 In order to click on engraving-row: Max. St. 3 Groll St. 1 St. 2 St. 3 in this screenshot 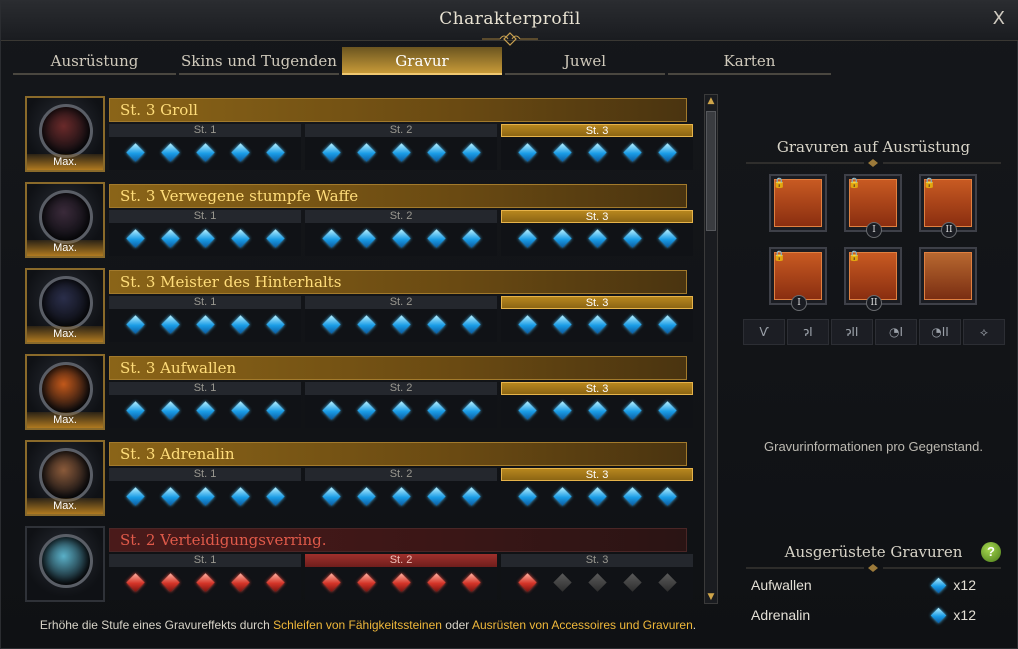, I will do `click(358, 134)`.